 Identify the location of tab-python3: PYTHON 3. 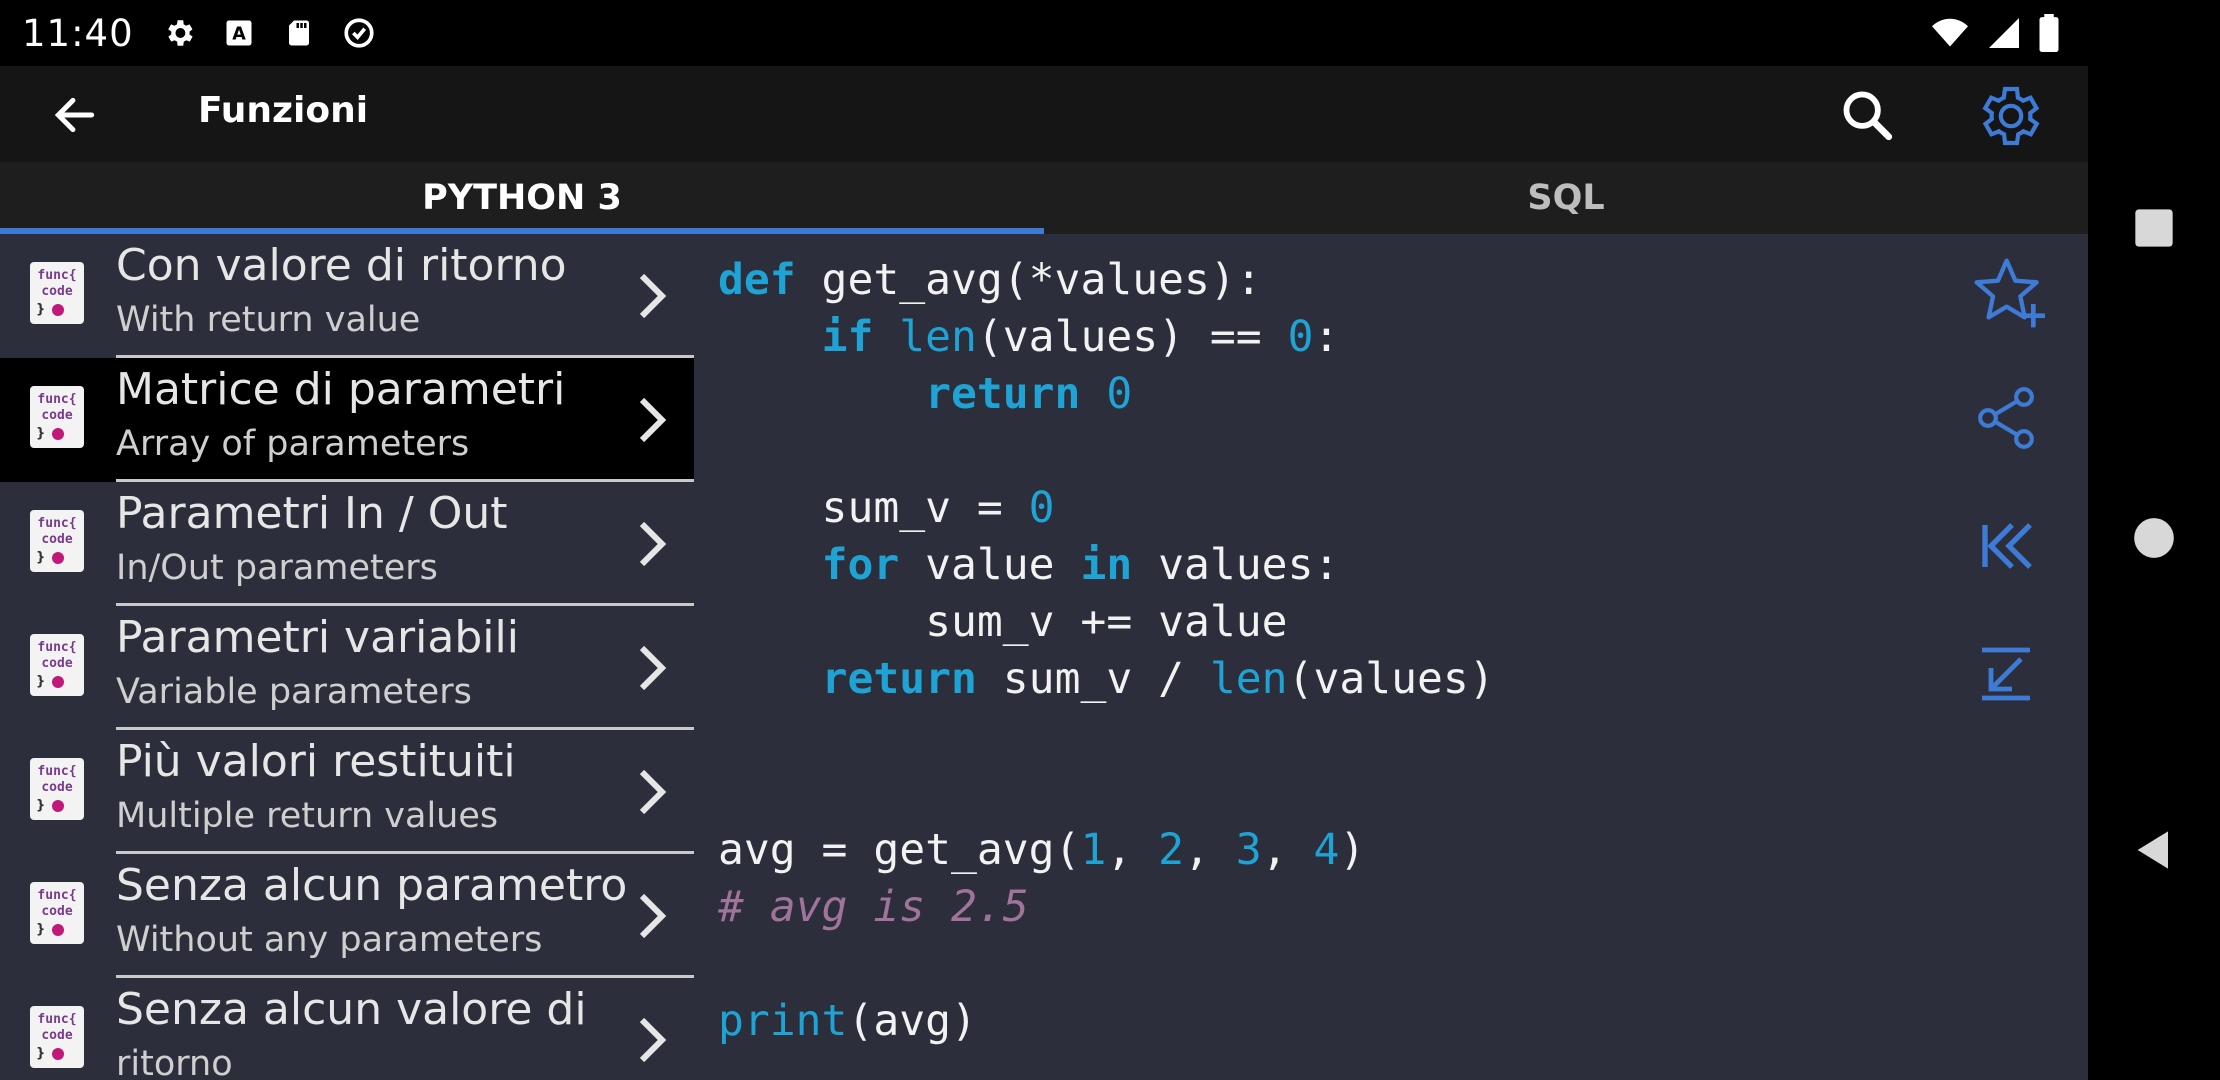
(522, 198).